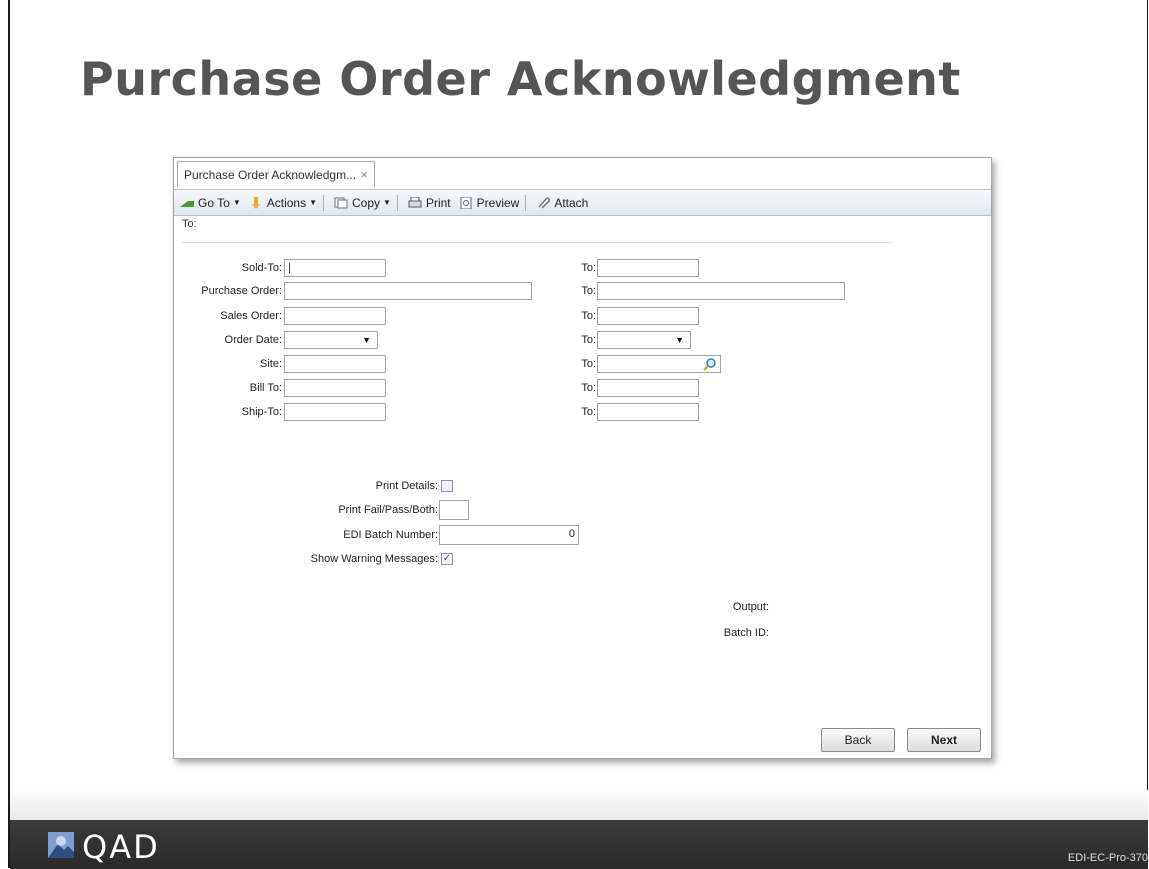 The height and width of the screenshot is (869, 1149). Describe the element at coordinates (447, 486) in the screenshot. I see `print-details-checkbox` at that location.